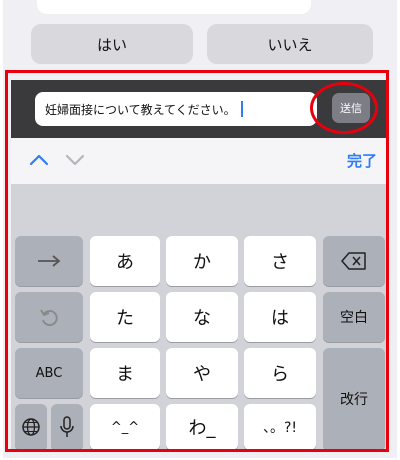 Image resolution: width=400 pixels, height=460 pixels. I want to click on key-label: ら, so click(280, 374).